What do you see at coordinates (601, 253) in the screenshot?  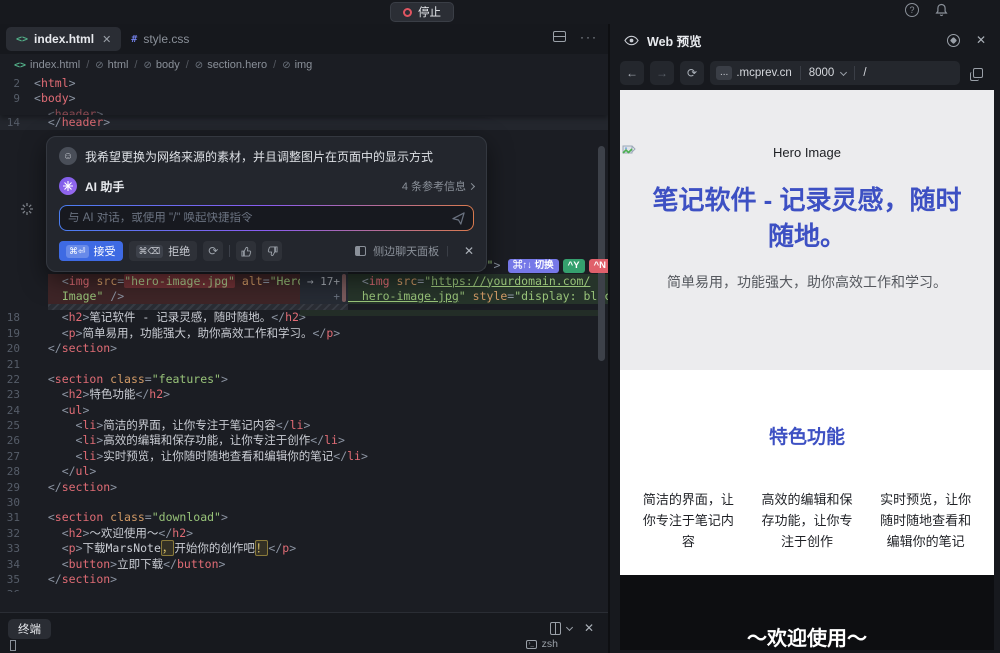 I see `vertical-scrollbar` at bounding box center [601, 253].